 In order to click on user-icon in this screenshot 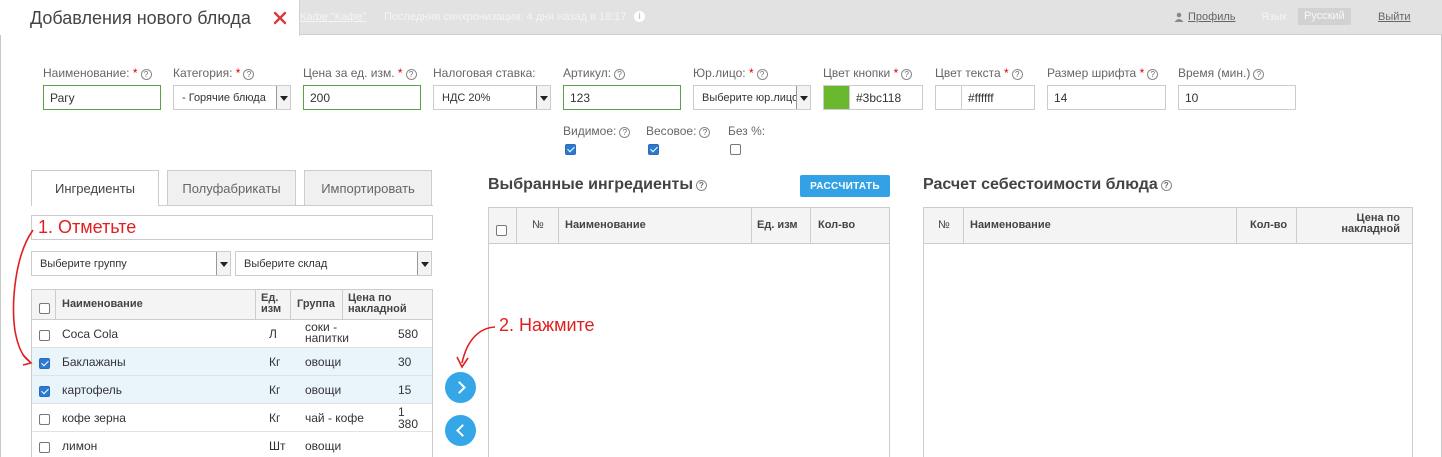, I will do `click(1179, 17)`.